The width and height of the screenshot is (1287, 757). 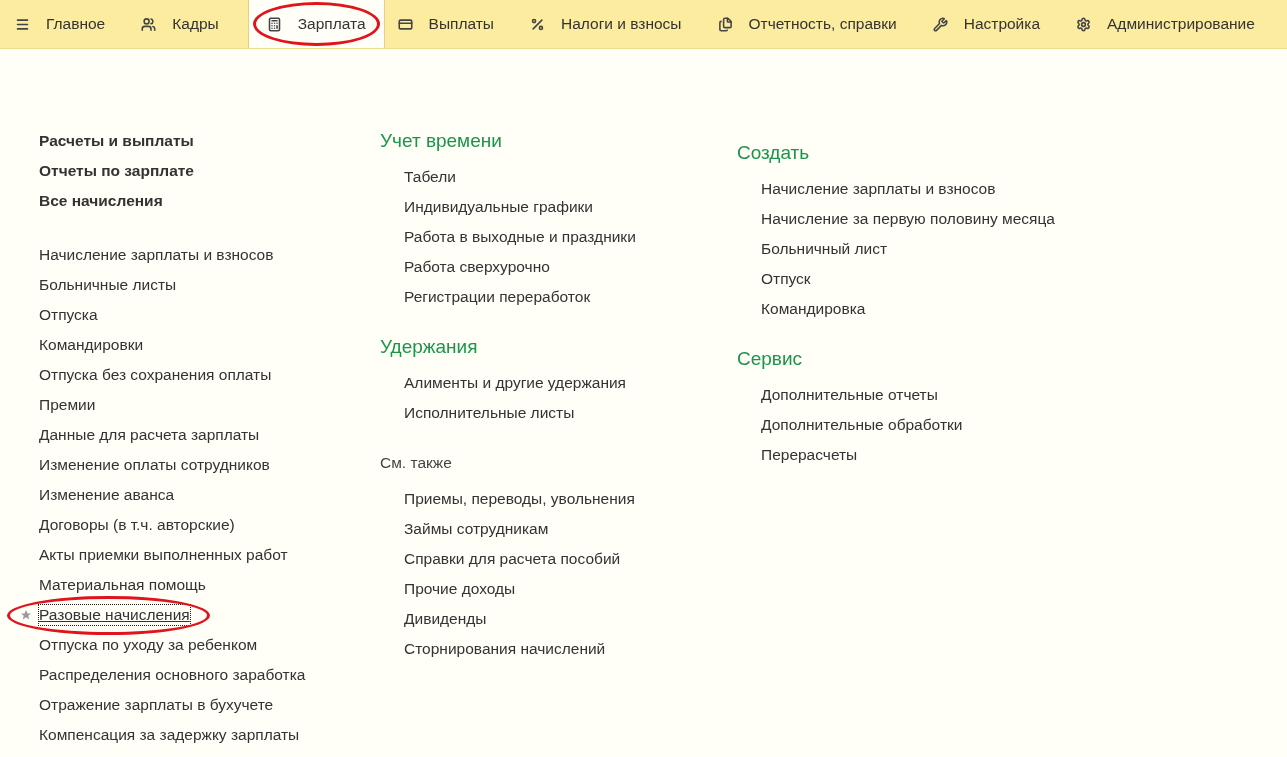 What do you see at coordinates (405, 24) in the screenshot?
I see `card-icon` at bounding box center [405, 24].